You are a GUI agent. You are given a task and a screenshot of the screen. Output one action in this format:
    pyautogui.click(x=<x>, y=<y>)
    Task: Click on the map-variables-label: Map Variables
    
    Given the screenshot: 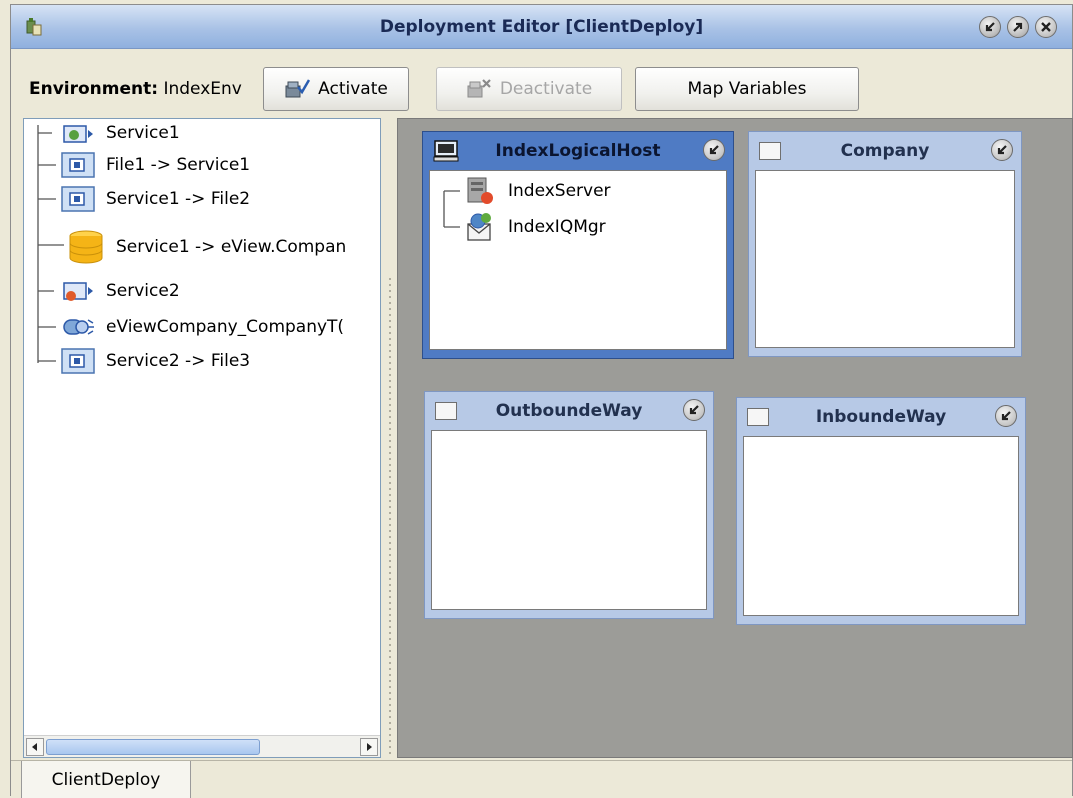 What is the action you would take?
    pyautogui.click(x=747, y=89)
    